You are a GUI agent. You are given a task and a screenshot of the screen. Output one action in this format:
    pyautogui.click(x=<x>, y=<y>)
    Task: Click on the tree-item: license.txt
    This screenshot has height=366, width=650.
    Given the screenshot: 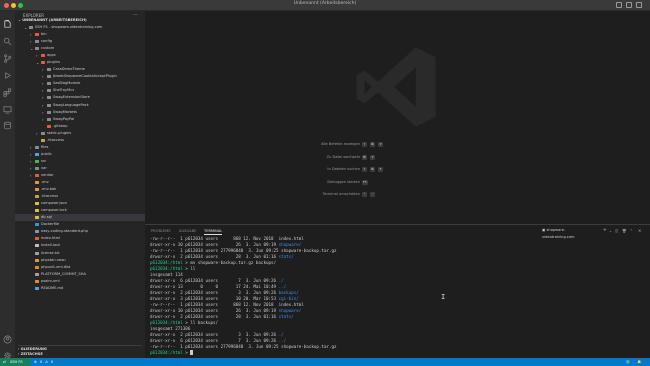 What is the action you would take?
    pyautogui.click(x=80, y=253)
    